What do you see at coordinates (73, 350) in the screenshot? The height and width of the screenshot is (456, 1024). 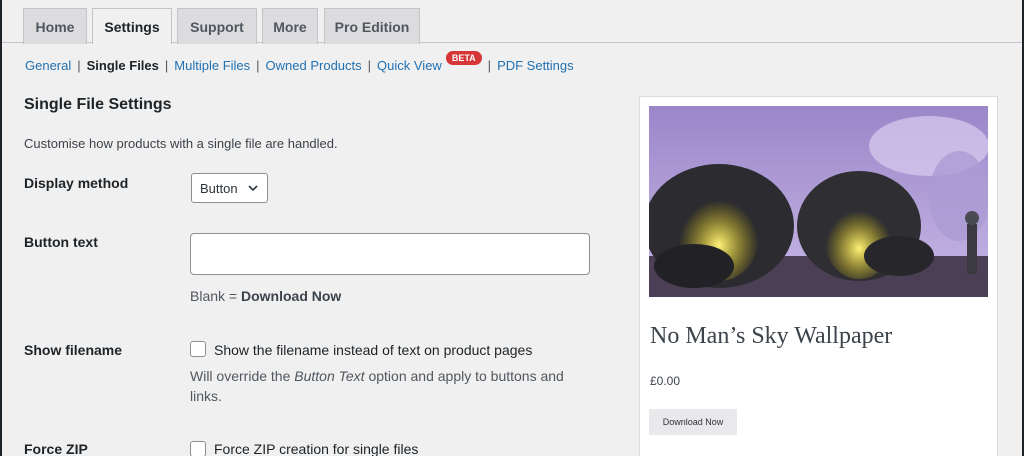 I see `show-filename-label: Show filename` at bounding box center [73, 350].